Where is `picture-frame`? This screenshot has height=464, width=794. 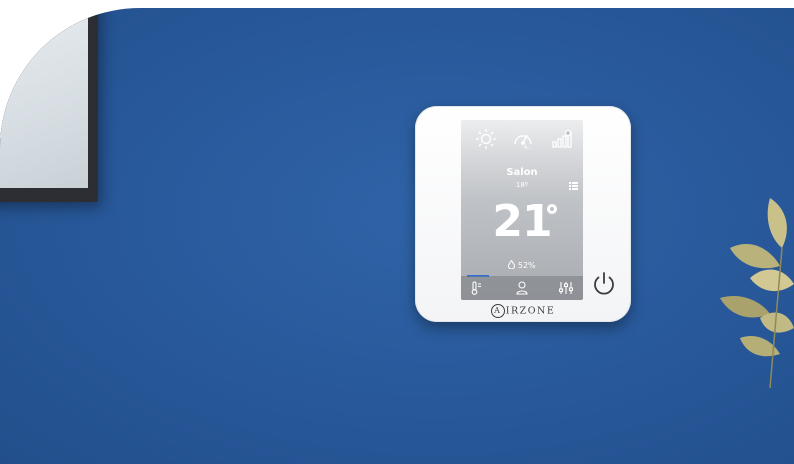
picture-frame is located at coordinates (49, 105).